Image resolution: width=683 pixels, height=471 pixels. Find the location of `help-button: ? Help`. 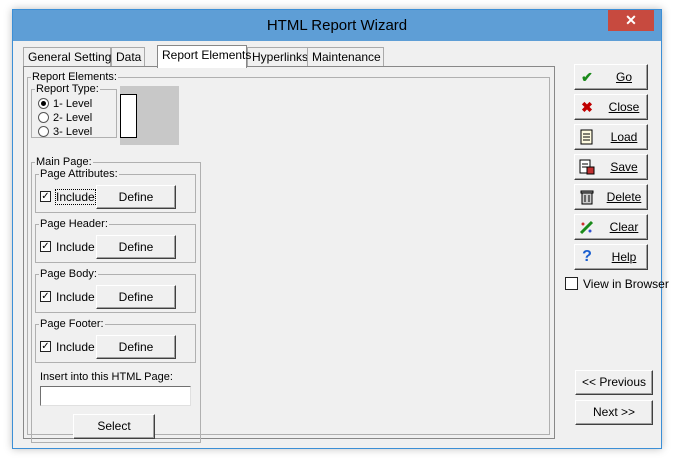

help-button: ? Help is located at coordinates (611, 257).